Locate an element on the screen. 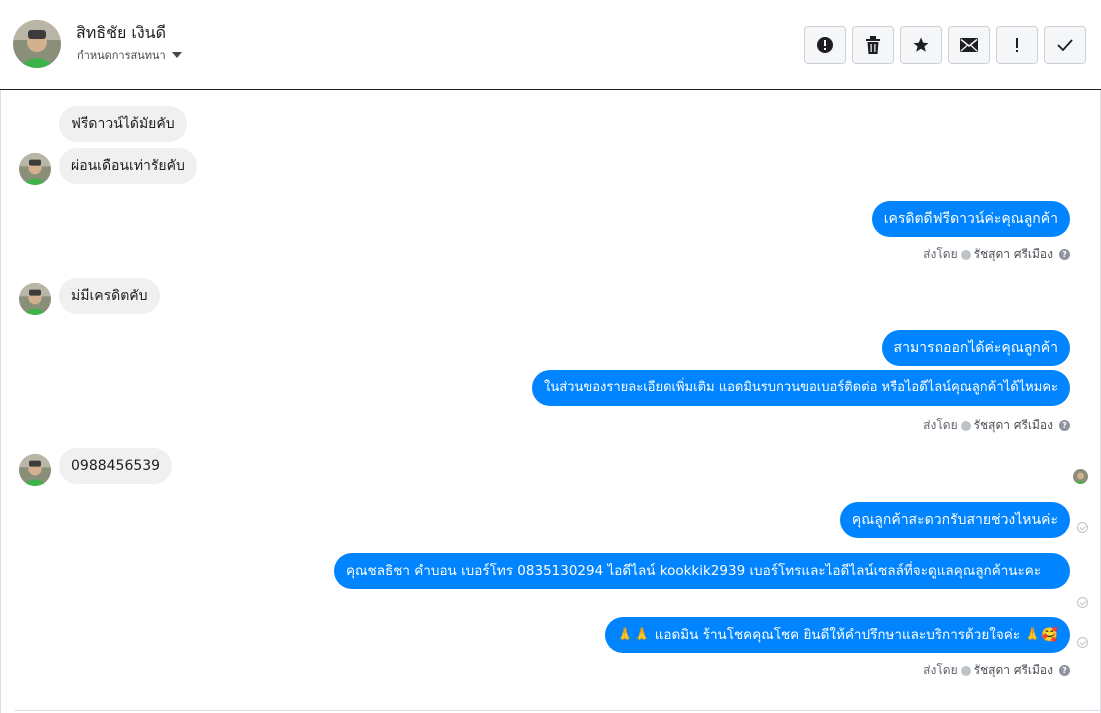 The image size is (1101, 713). flag-button is located at coordinates (1017, 45).